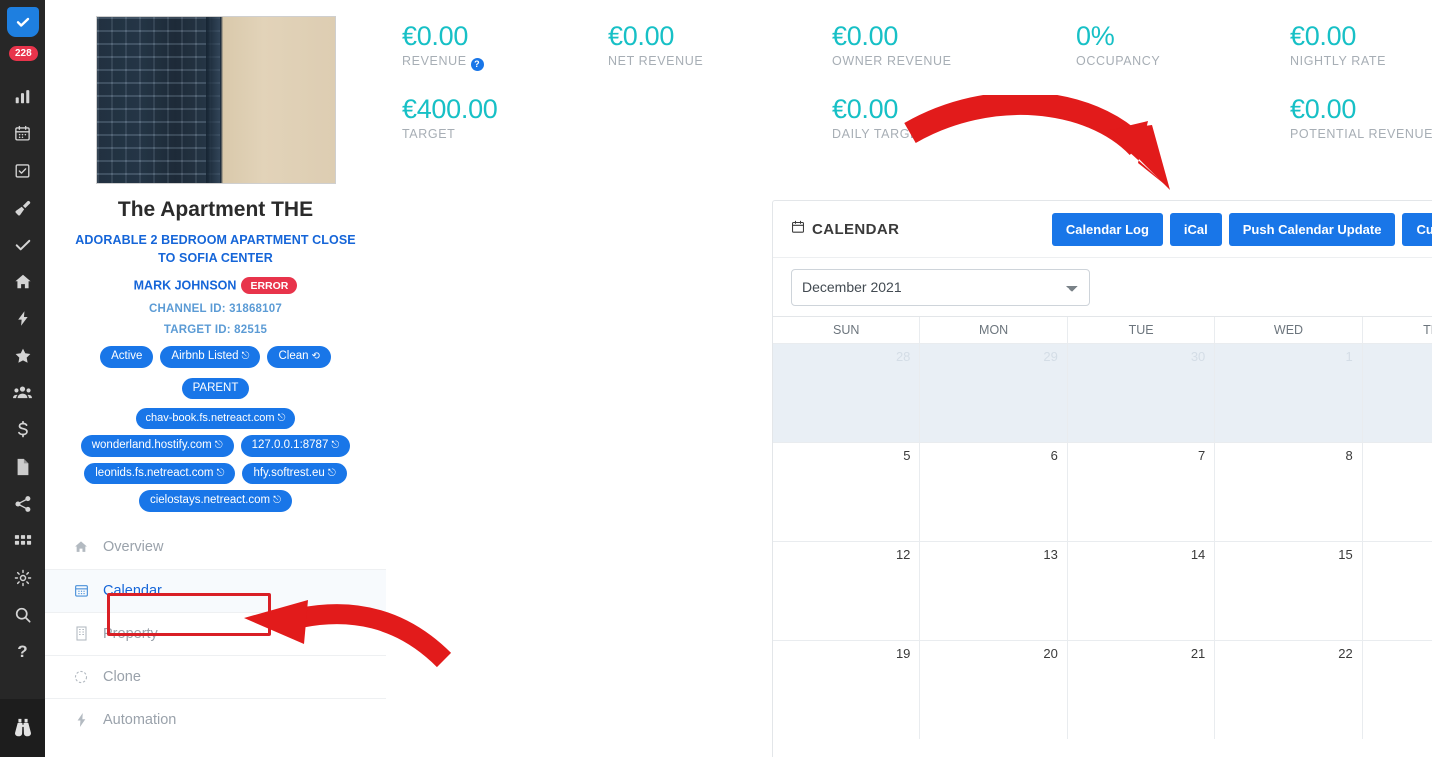 This screenshot has height=757, width=1432. What do you see at coordinates (1141, 690) in the screenshot?
I see `calendar-day: 21` at bounding box center [1141, 690].